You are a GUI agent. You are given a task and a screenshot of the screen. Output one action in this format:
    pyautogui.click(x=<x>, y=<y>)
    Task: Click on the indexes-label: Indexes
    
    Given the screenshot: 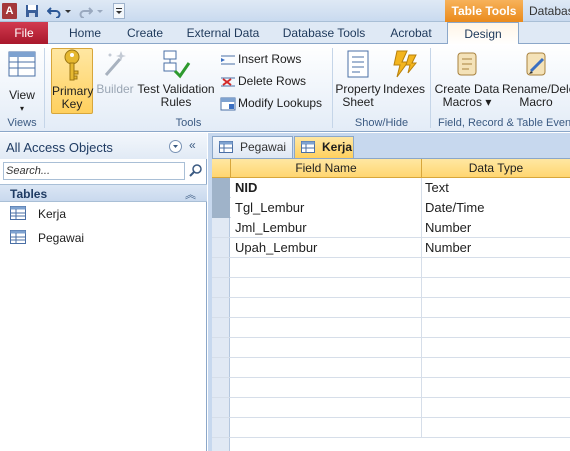 What is the action you would take?
    pyautogui.click(x=404, y=89)
    